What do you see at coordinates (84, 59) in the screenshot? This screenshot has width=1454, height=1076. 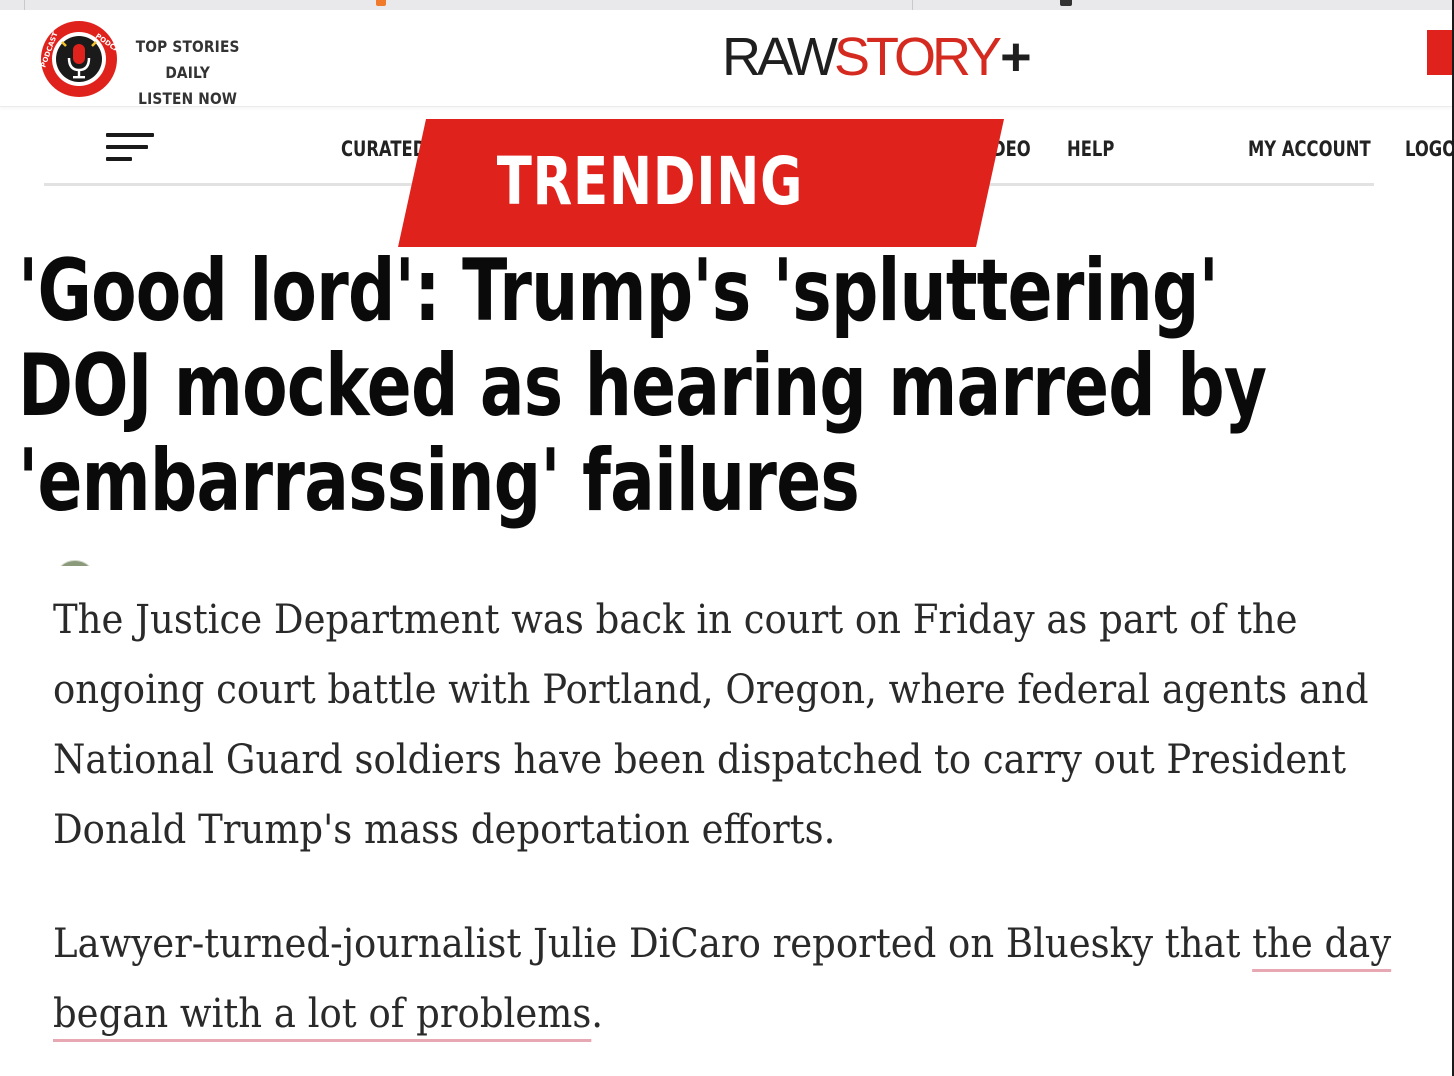 I see `podcast-badge-icon: PODCAST PODCAST` at bounding box center [84, 59].